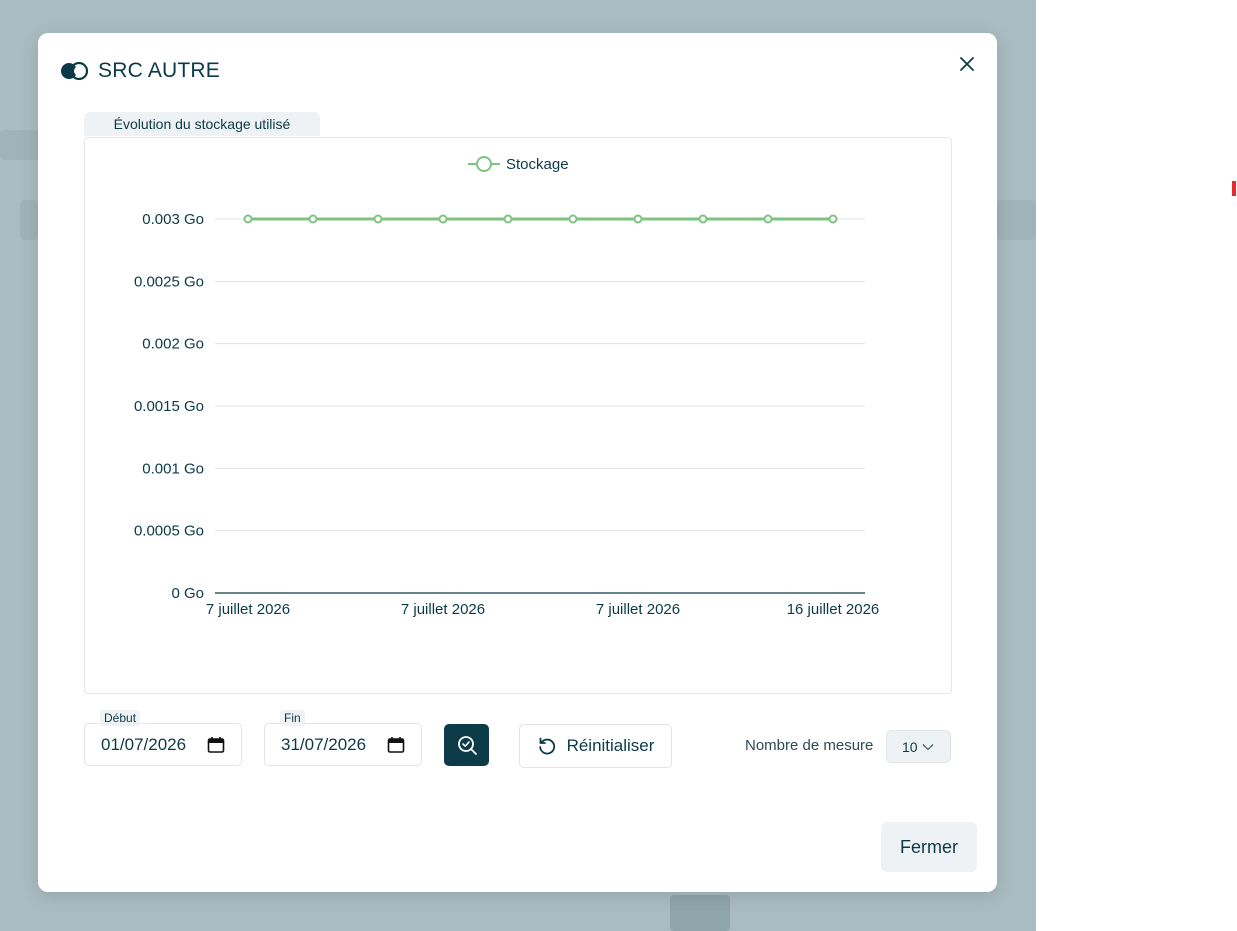 This screenshot has width=1237, height=931. I want to click on close-icon, so click(967, 64).